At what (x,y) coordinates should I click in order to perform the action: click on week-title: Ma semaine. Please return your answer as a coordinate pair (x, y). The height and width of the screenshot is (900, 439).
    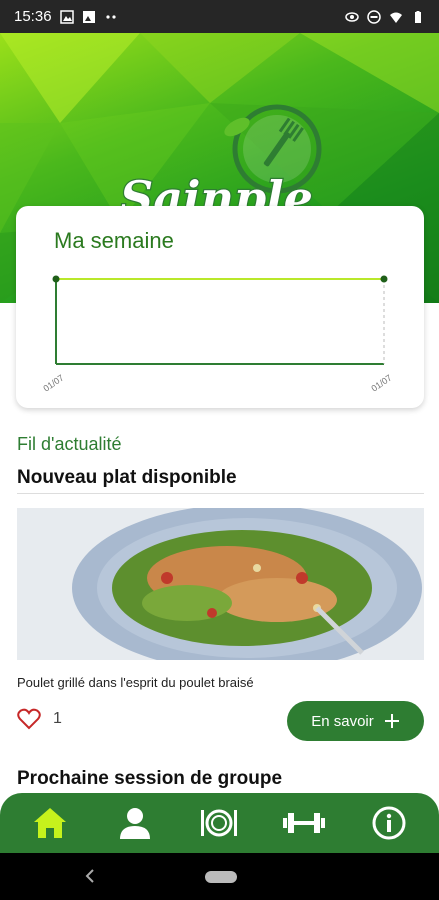
    Looking at the image, I should click on (114, 240).